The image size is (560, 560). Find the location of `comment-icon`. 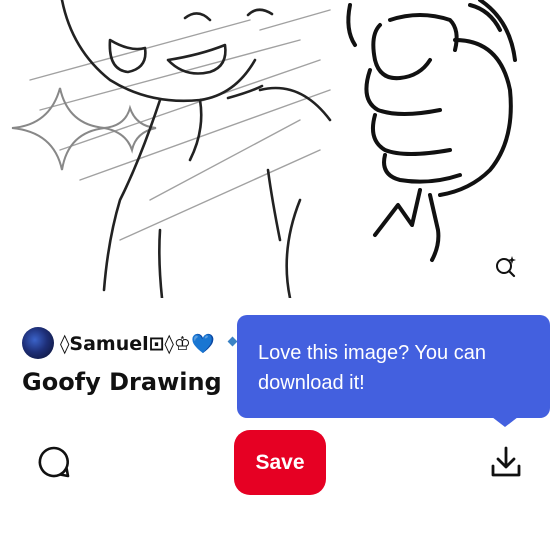

comment-icon is located at coordinates (54, 462).